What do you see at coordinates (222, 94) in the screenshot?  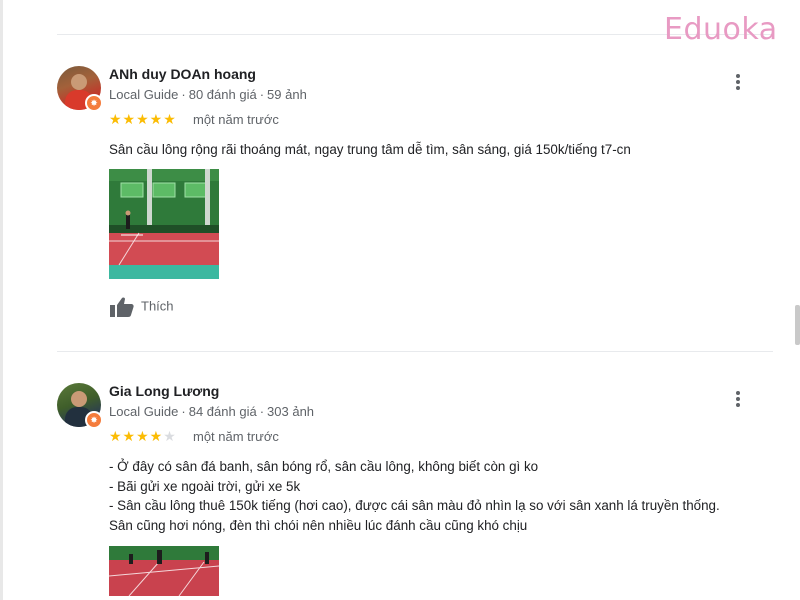 I see `review-count: 80 đánh giá` at bounding box center [222, 94].